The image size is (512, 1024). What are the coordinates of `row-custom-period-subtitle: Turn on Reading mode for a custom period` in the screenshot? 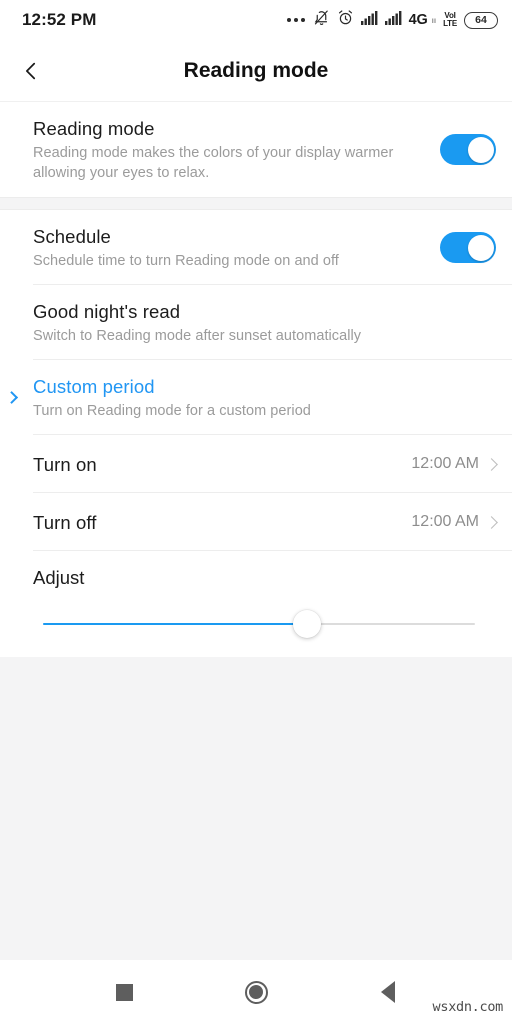 It's located at (172, 411).